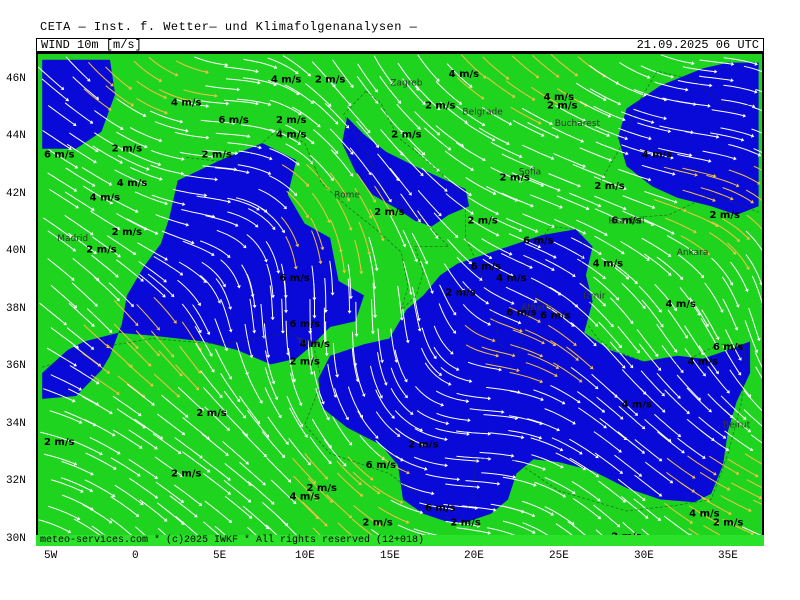 This screenshot has width=800, height=600. Describe the element at coordinates (400, 45) in the screenshot. I see `header-bar: WIND 10m [m/s] 21.09.2025 06 UTC` at that location.